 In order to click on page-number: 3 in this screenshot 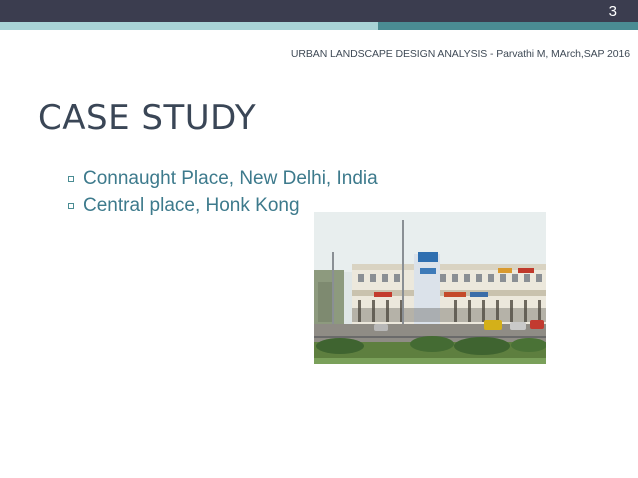, I will do `click(612, 11)`.